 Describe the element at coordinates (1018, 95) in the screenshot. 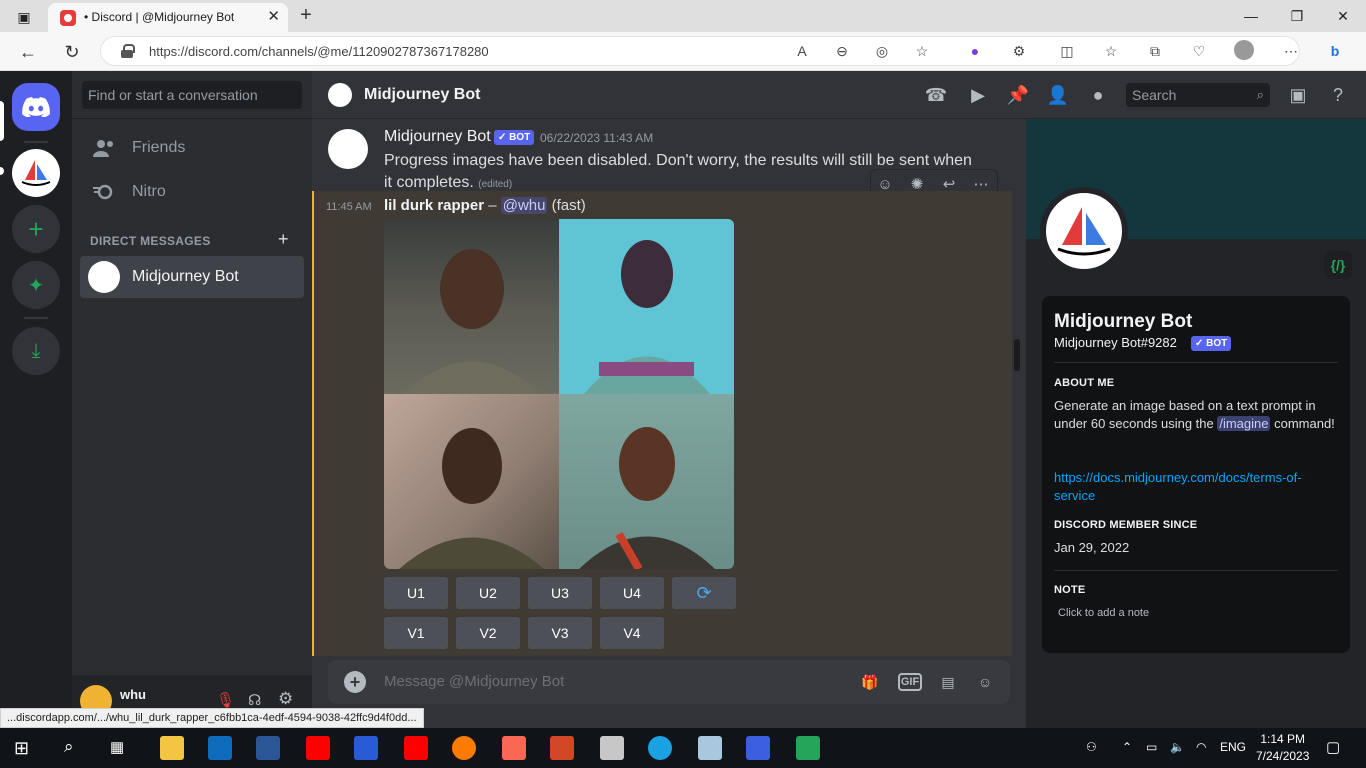

I see `pin-icon: 📌` at that location.